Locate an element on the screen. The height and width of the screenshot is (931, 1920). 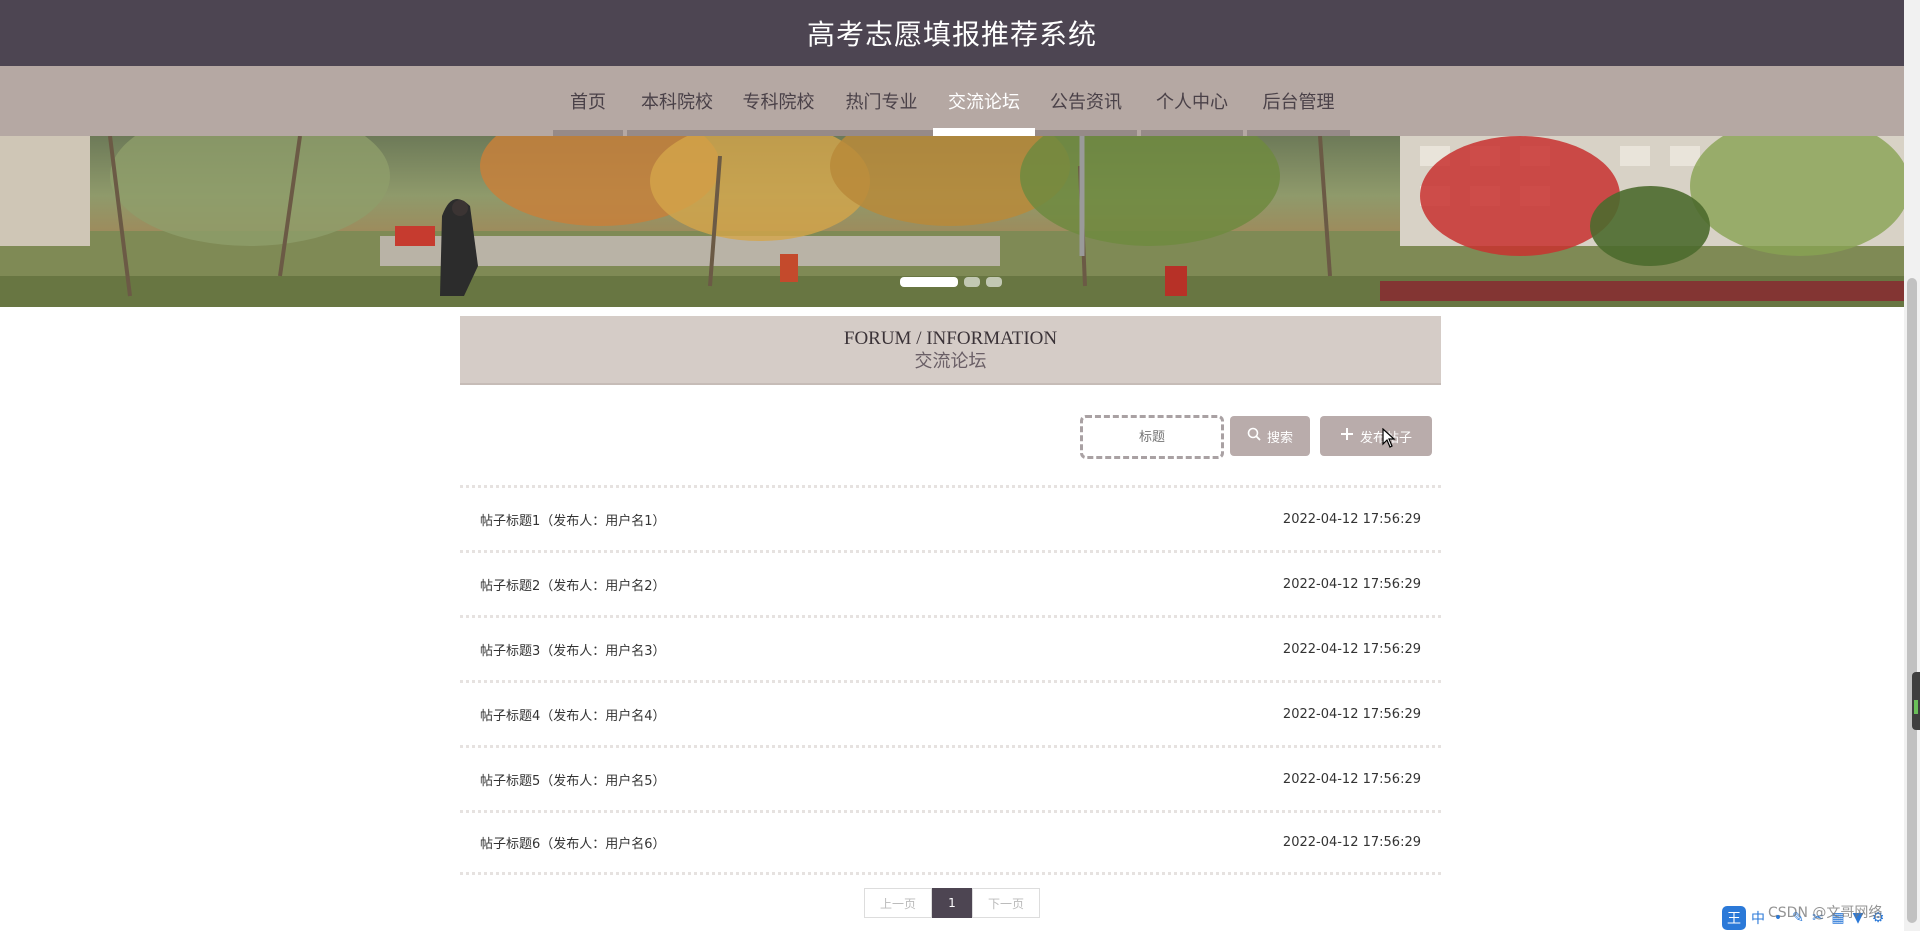
nav-item-news: 公告资讯 is located at coordinates (1086, 101).